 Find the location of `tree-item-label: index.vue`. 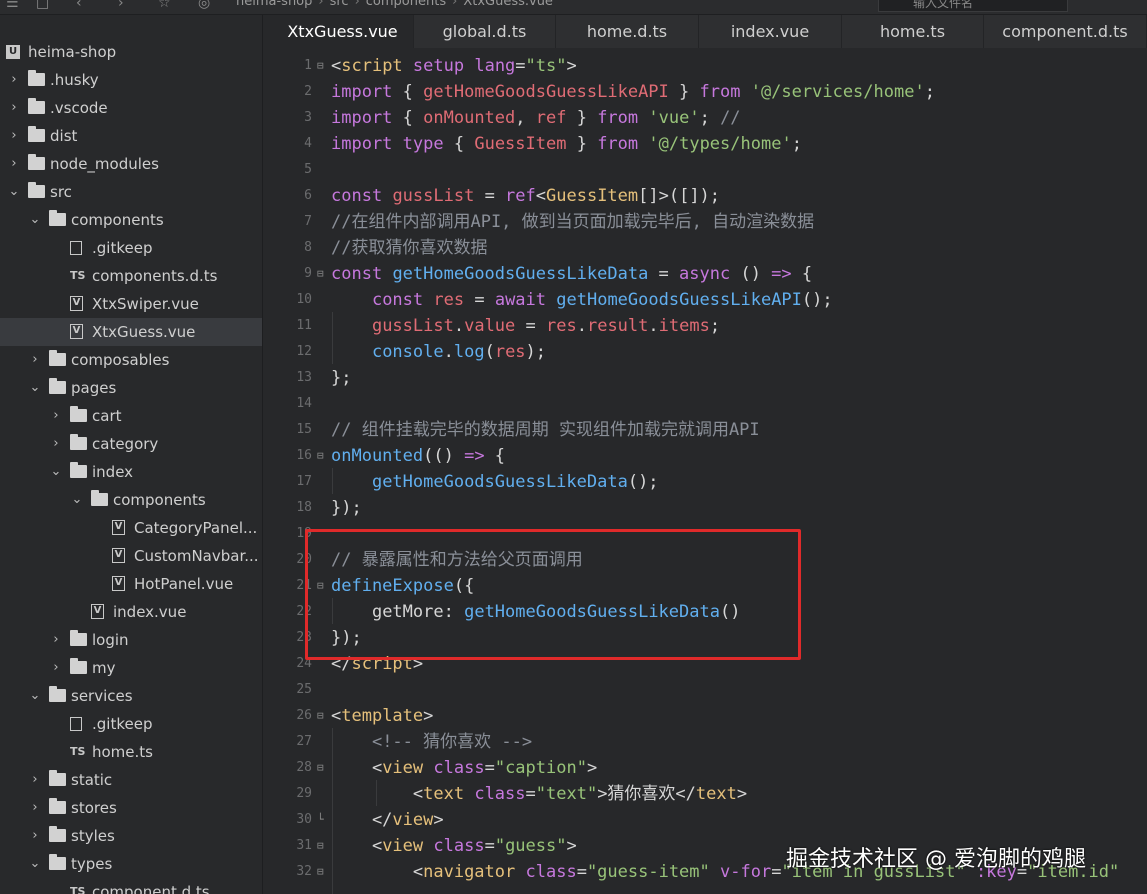

tree-item-label: index.vue is located at coordinates (150, 612).